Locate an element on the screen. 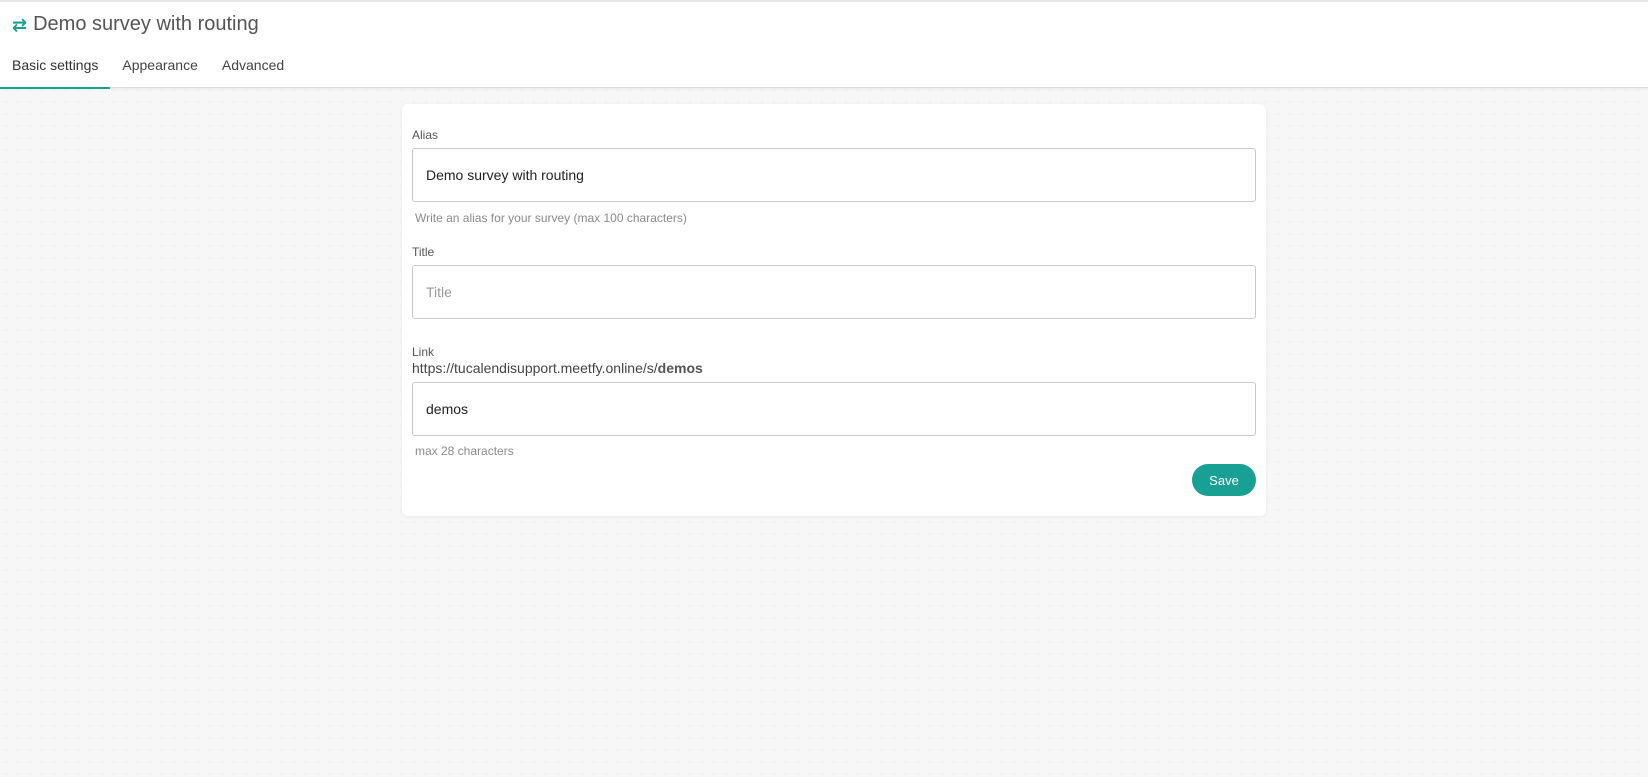 Image resolution: width=1648 pixels, height=777 pixels. link-label: Link is located at coordinates (423, 352).